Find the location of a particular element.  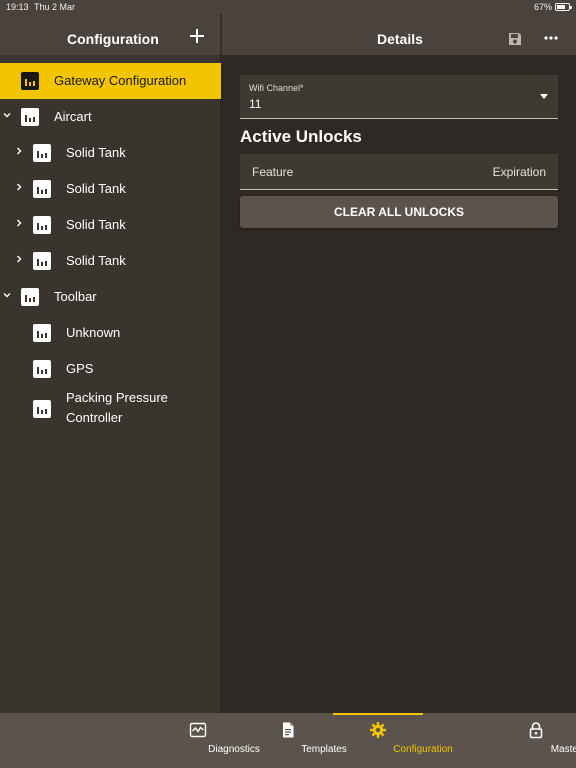

nav-label: Master is located at coordinates (563, 749).